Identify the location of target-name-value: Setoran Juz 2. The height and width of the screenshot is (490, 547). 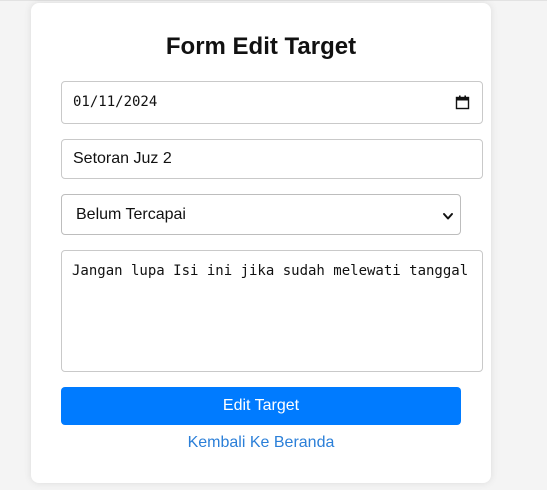
(122, 158).